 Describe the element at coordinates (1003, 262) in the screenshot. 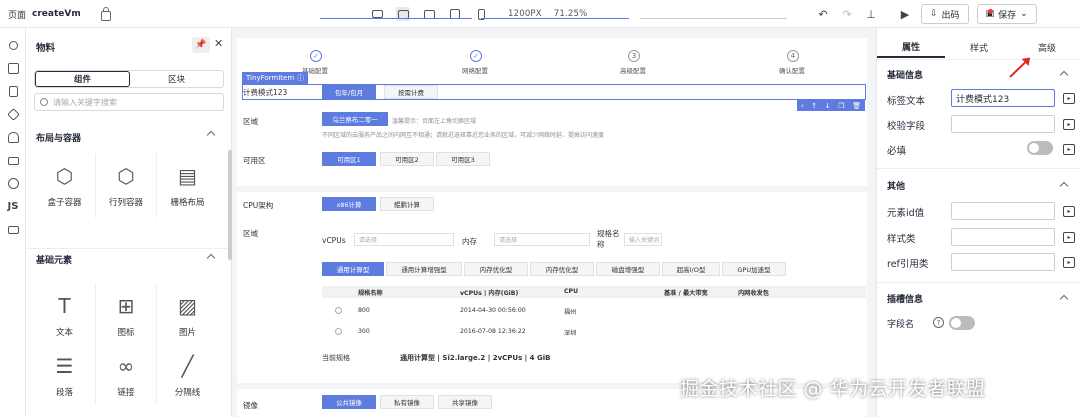

I see `ref-input` at that location.